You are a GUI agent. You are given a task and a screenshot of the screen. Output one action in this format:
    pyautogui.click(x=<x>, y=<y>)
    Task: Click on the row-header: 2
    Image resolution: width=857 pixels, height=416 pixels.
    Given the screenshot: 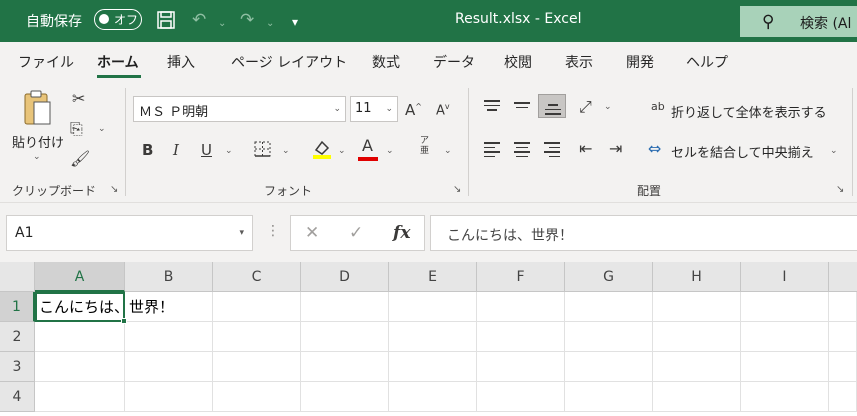 What is the action you would take?
    pyautogui.click(x=17, y=337)
    